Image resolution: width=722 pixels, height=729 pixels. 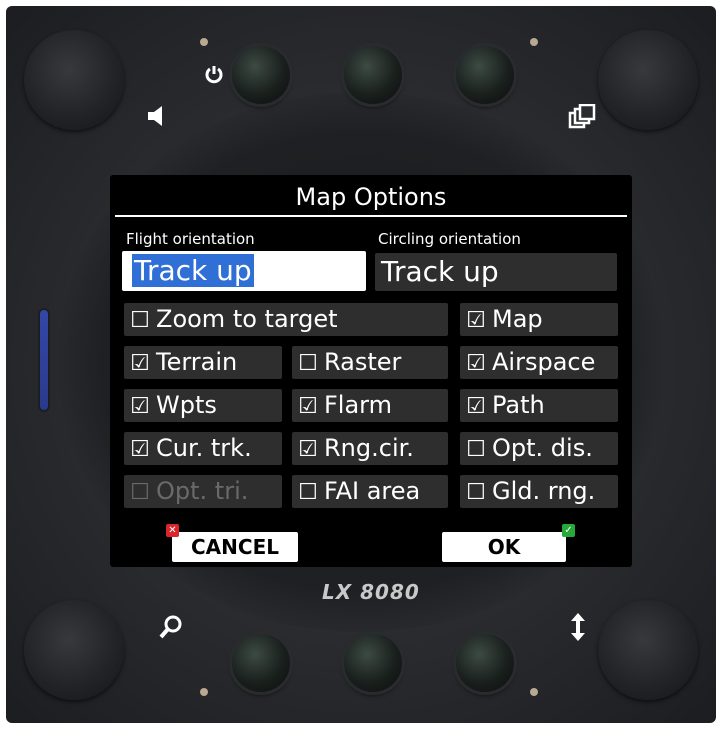 What do you see at coordinates (534, 692) in the screenshot?
I see `bottom-right-led` at bounding box center [534, 692].